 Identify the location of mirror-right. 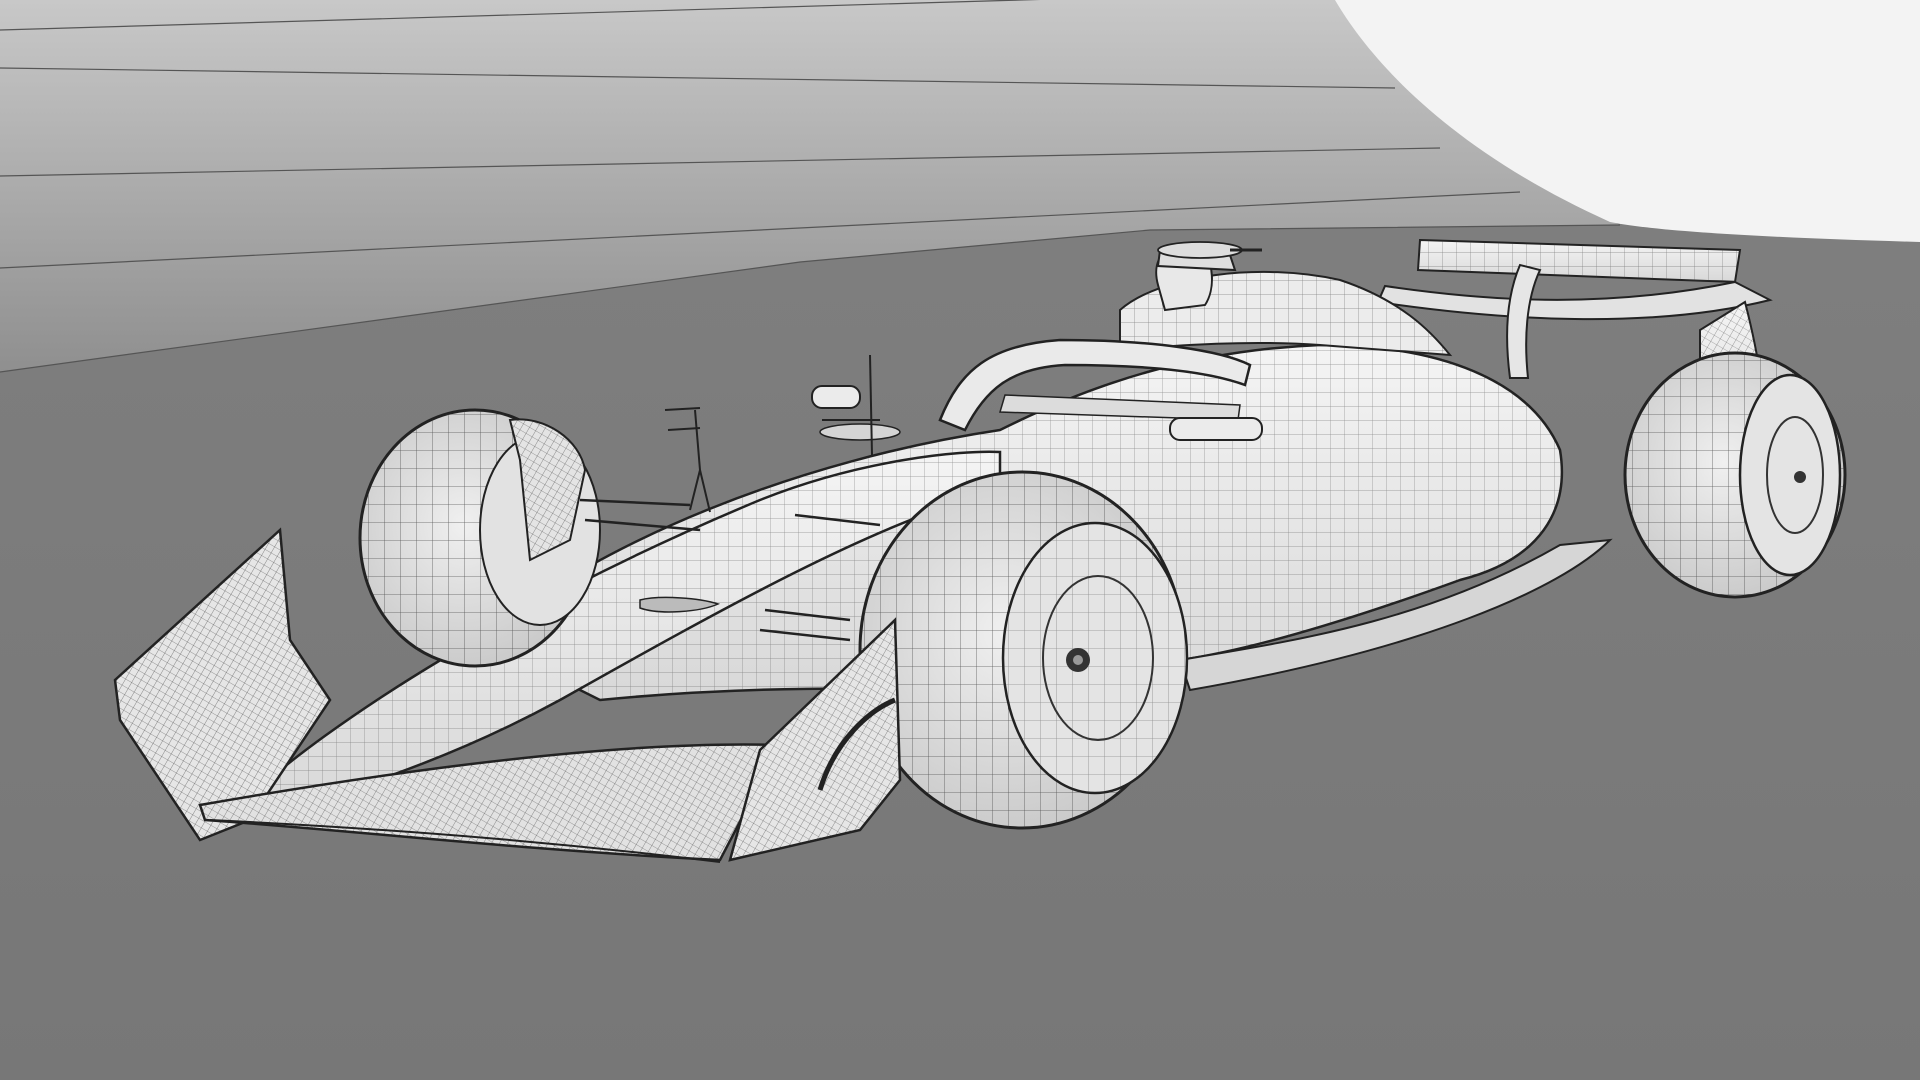
(1216, 429).